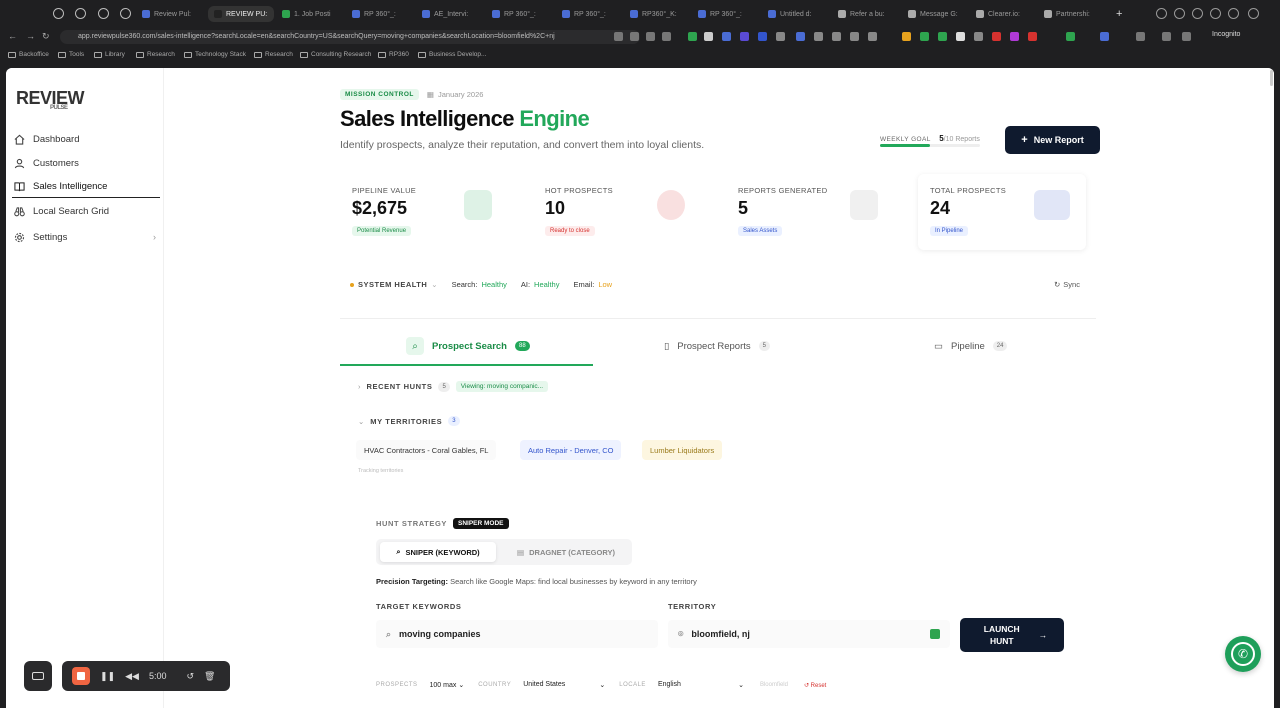  Describe the element at coordinates (12, 36) in the screenshot. I see `back-icon: ←` at that location.